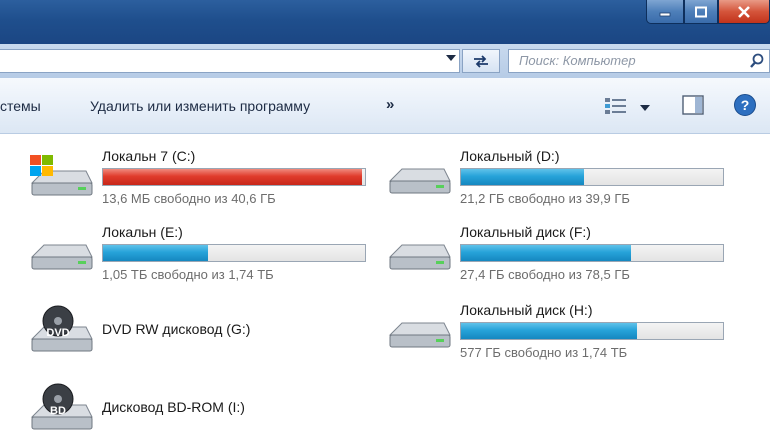  Describe the element at coordinates (645, 108) in the screenshot. I see `view-options-dropdown-icon` at that location.